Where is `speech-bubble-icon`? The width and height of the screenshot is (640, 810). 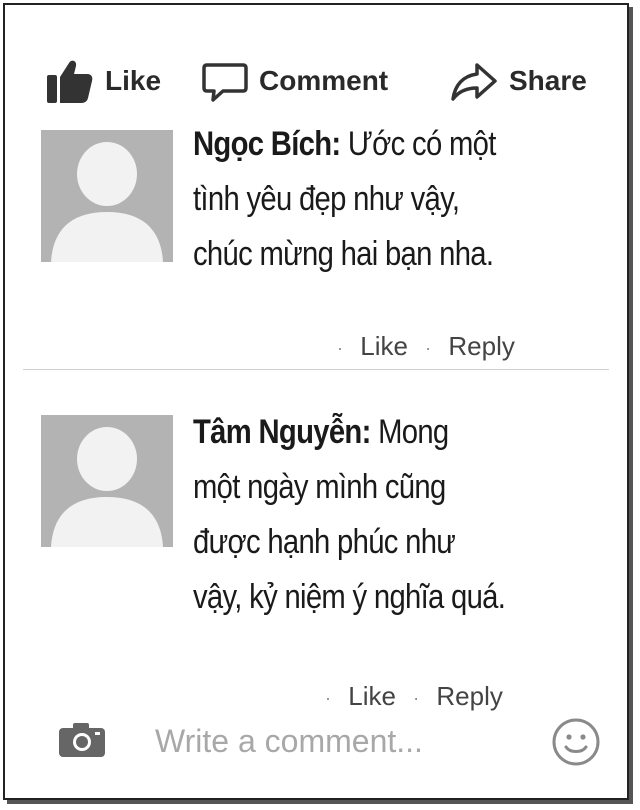
speech-bubble-icon is located at coordinates (225, 82).